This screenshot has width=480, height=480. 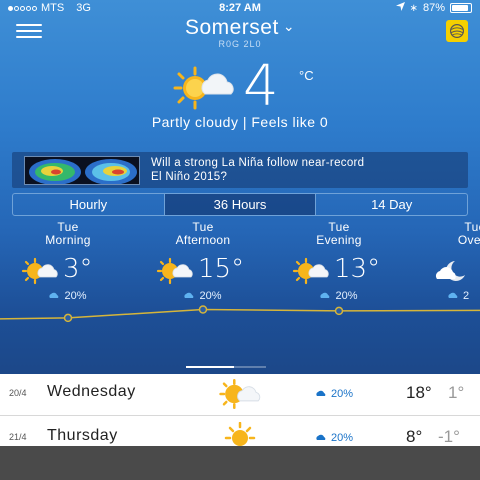 What do you see at coordinates (89, 204) in the screenshot?
I see `tab-hourly: Hourly` at bounding box center [89, 204].